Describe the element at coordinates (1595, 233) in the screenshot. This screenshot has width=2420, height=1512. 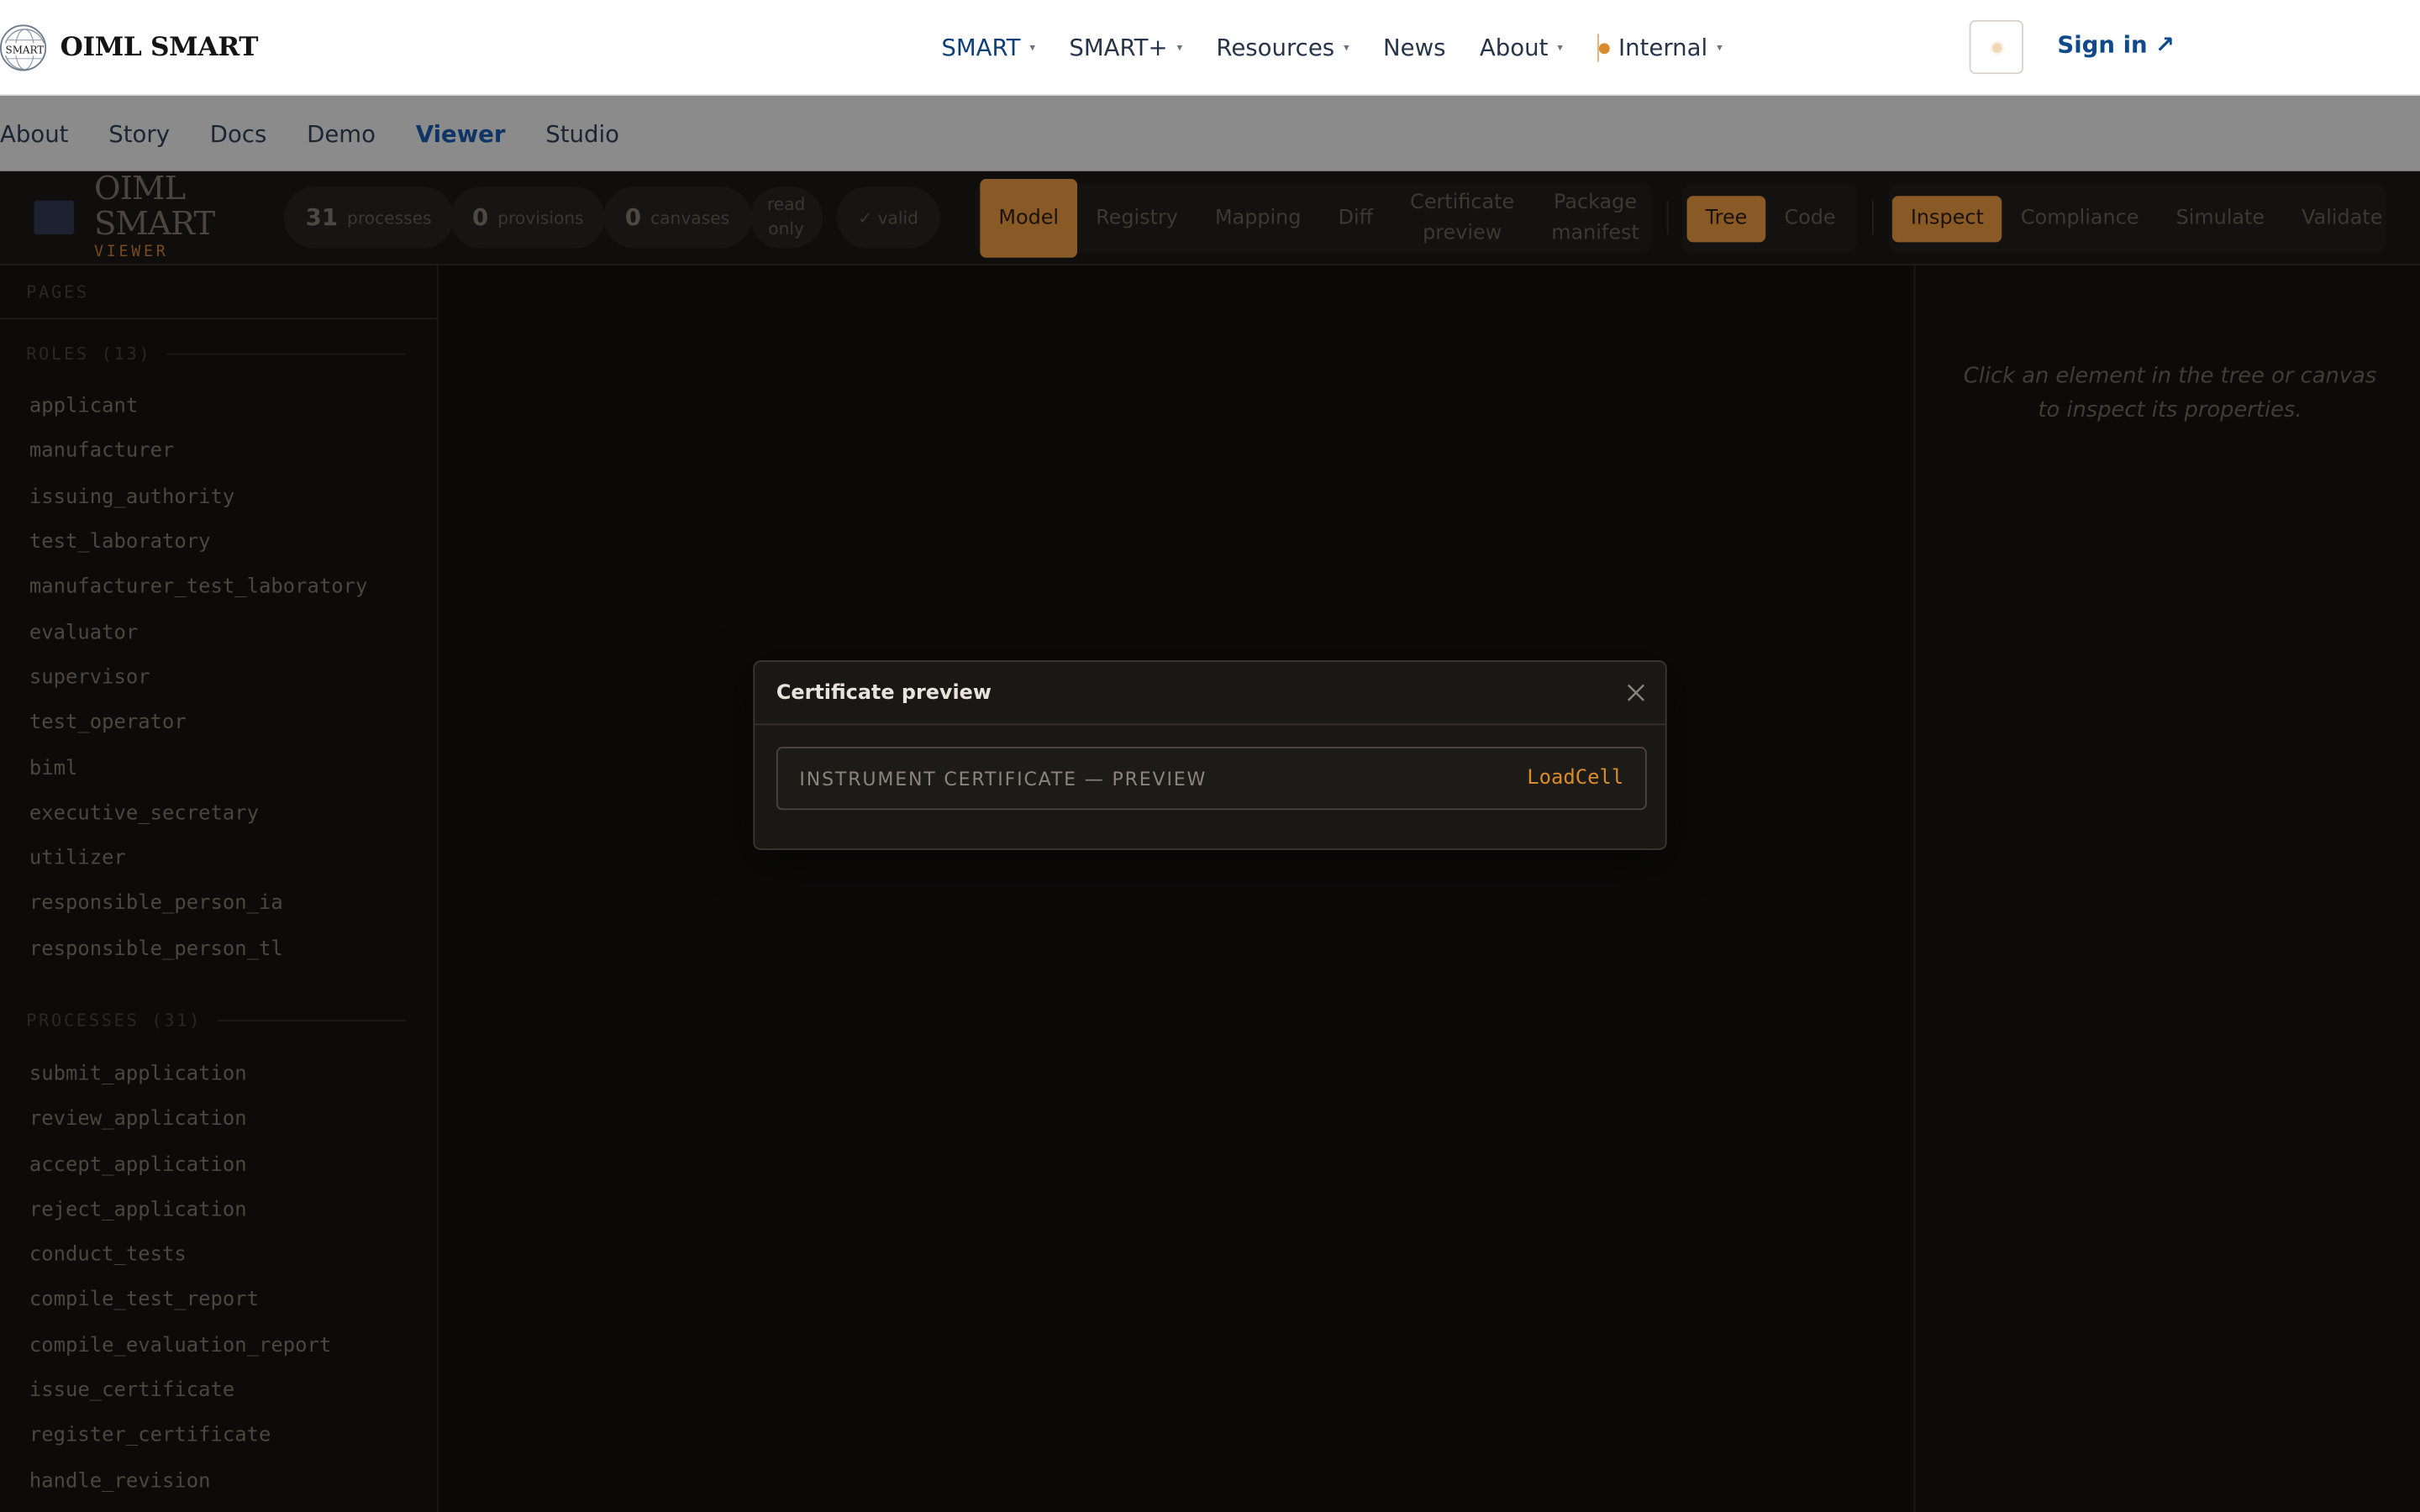
I see `tab-label-line: manifest` at that location.